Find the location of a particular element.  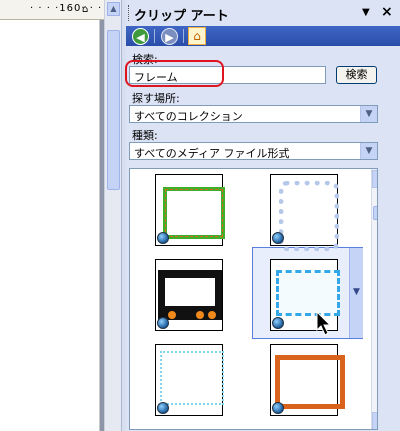

media-type-value: すべてのメディア ファイル形式 is located at coordinates (212, 153).